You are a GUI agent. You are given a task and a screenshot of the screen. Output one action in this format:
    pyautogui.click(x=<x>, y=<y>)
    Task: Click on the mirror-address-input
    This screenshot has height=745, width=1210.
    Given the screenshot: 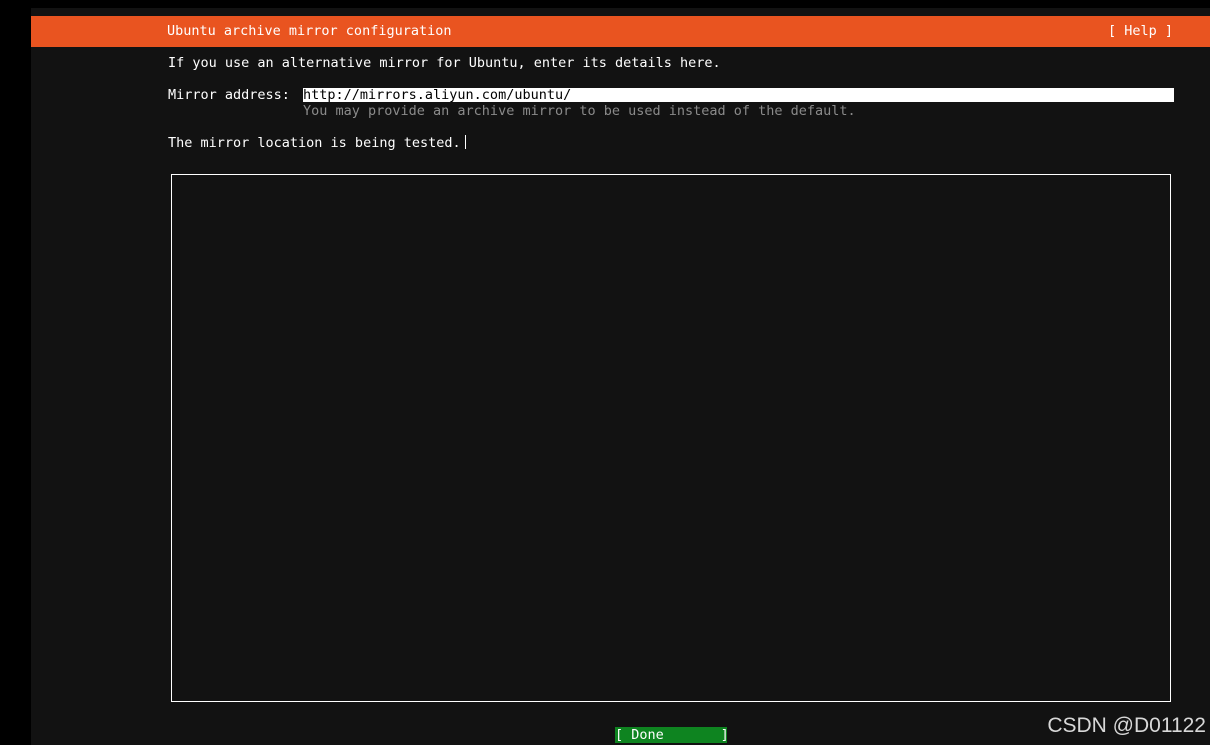 What is the action you would take?
    pyautogui.click(x=738, y=95)
    